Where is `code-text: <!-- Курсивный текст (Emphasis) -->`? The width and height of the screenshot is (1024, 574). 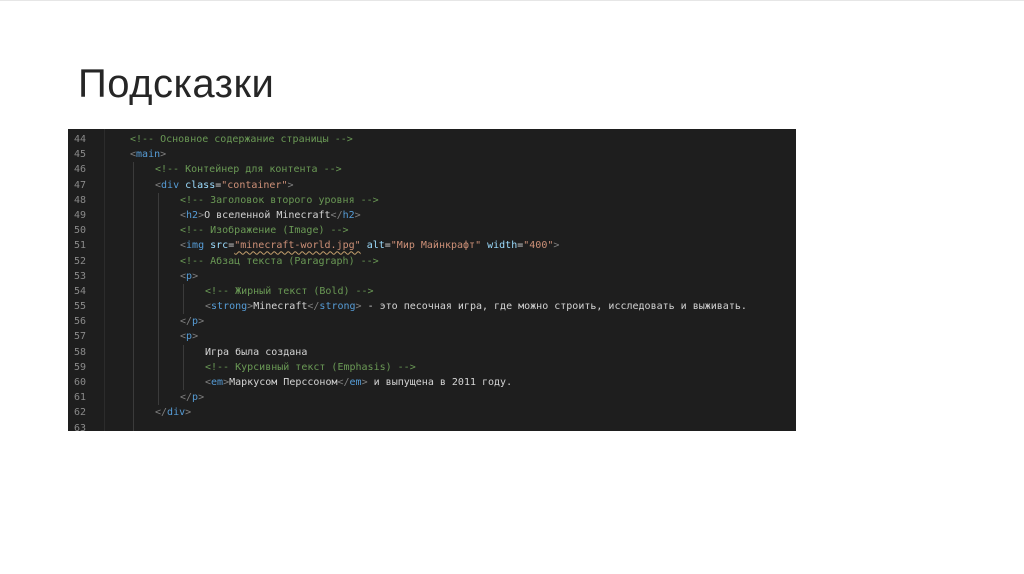
code-text: <!-- Курсивный текст (Emphasis) --> is located at coordinates (310, 367).